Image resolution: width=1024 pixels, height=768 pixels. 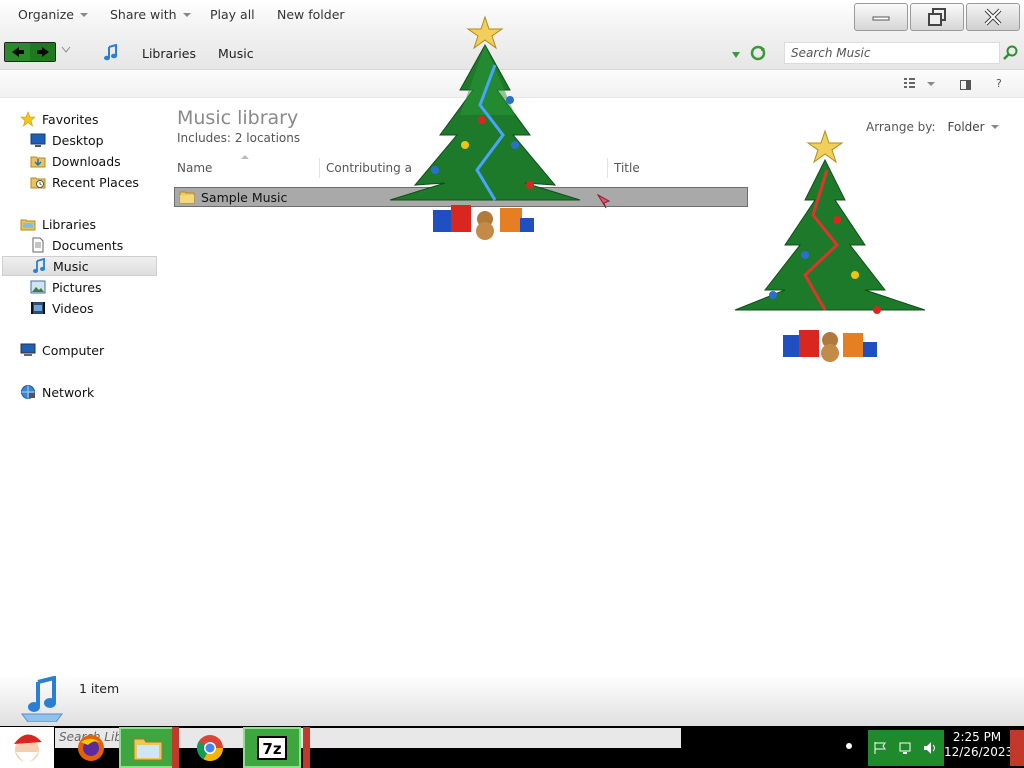 What do you see at coordinates (95, 182) in the screenshot?
I see `nav-label: Recent Places` at bounding box center [95, 182].